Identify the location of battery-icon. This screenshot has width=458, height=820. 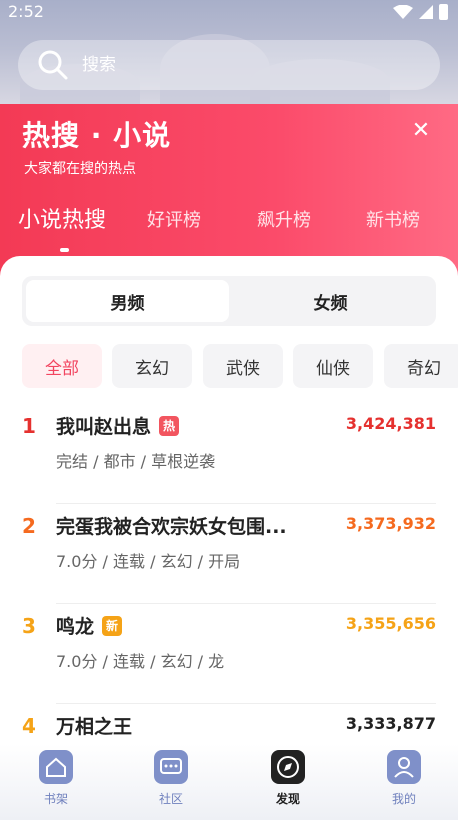
(443, 12).